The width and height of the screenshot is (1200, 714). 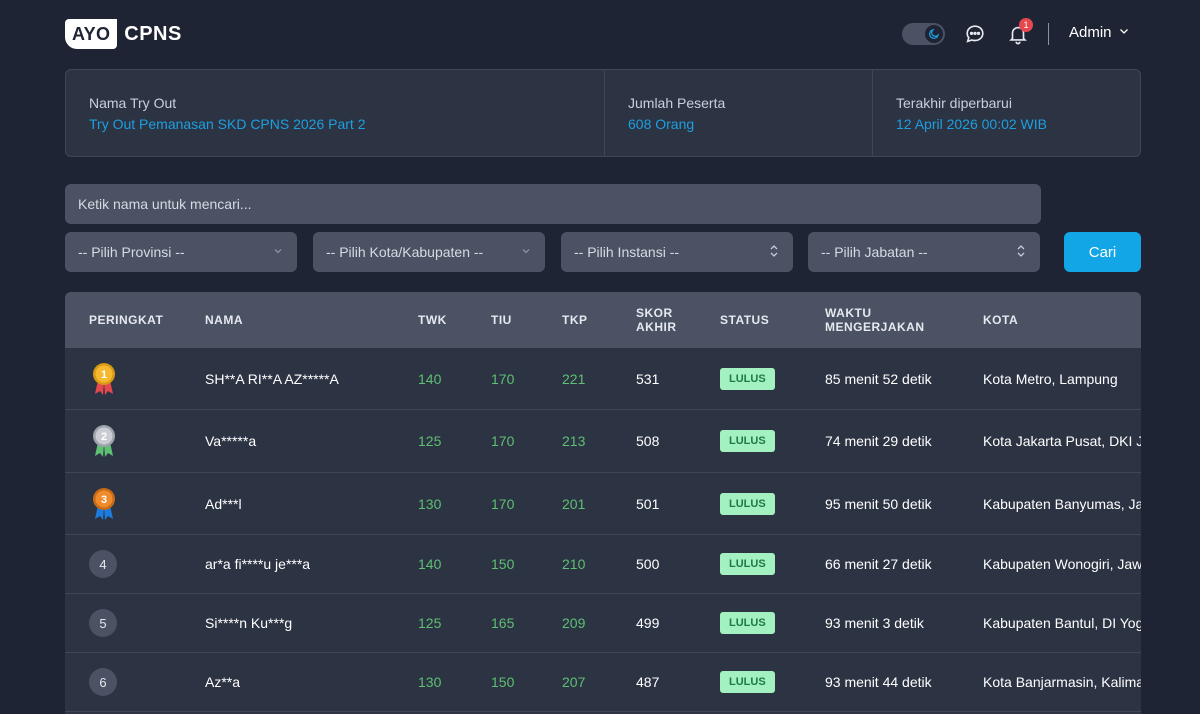 I want to click on rank-cell: 1, so click(x=104, y=378).